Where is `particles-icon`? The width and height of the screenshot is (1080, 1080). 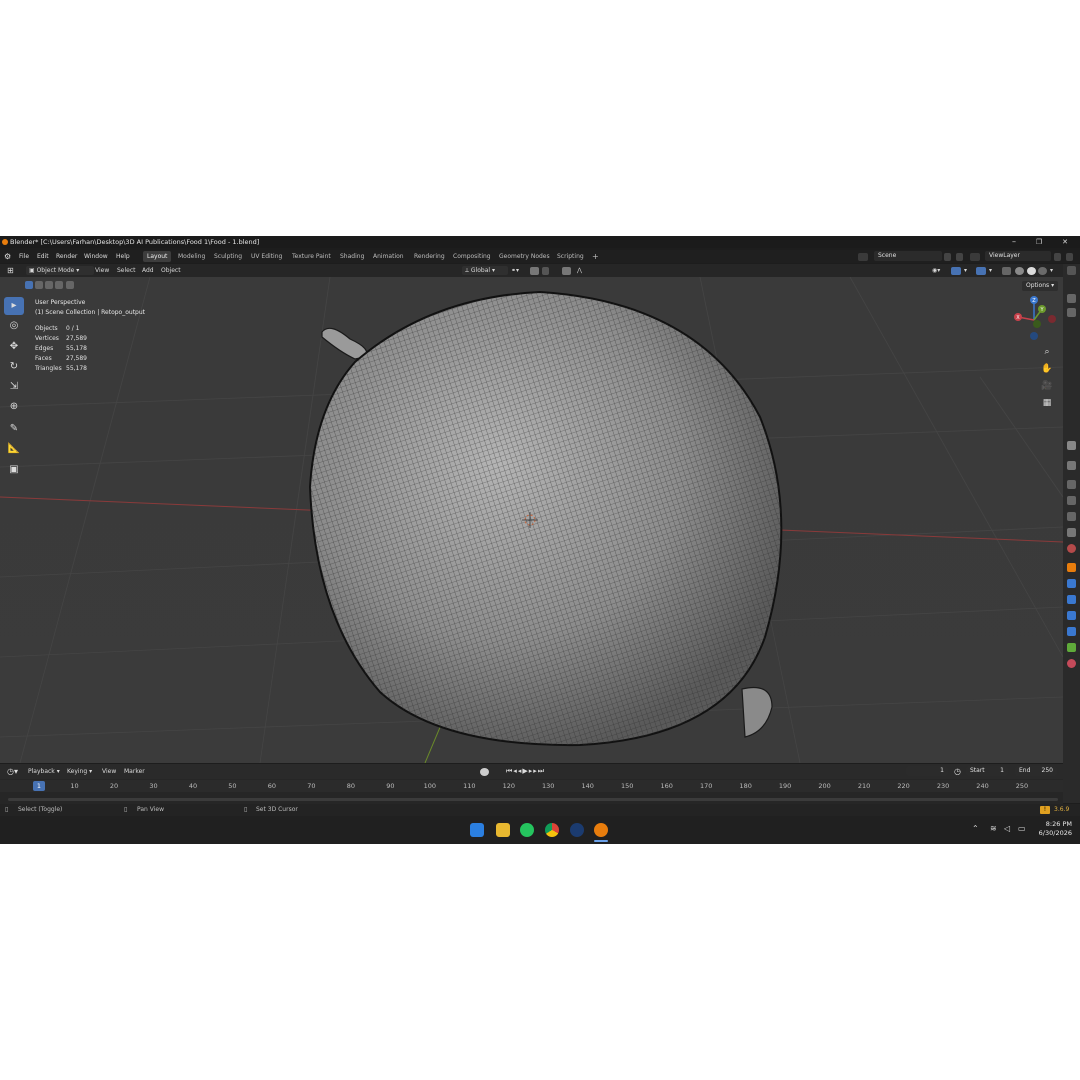
particles-icon is located at coordinates (1071, 599).